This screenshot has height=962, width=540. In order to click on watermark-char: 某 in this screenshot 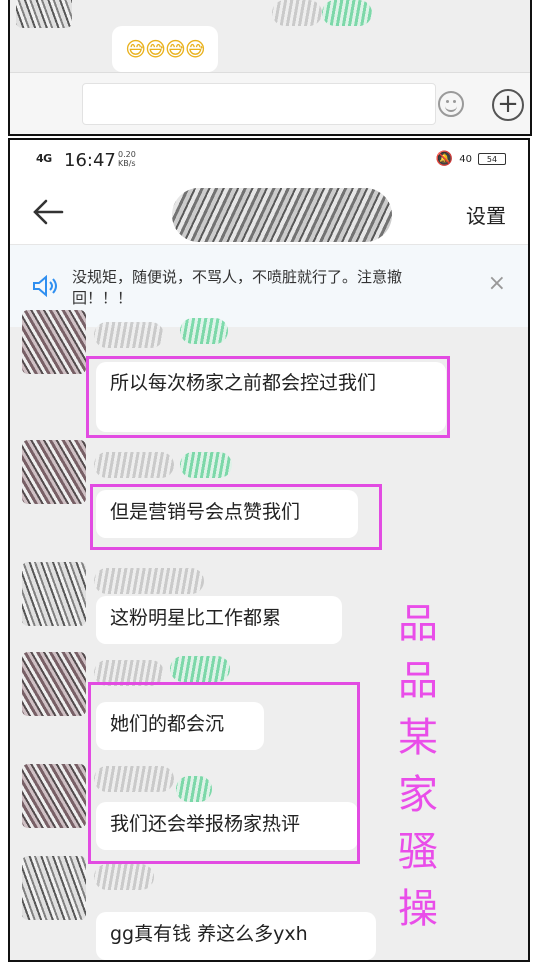, I will do `click(418, 738)`.